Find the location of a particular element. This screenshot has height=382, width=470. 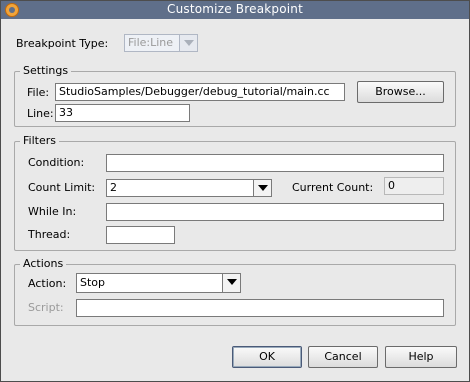

while-in-label: While In: is located at coordinates (52, 211).